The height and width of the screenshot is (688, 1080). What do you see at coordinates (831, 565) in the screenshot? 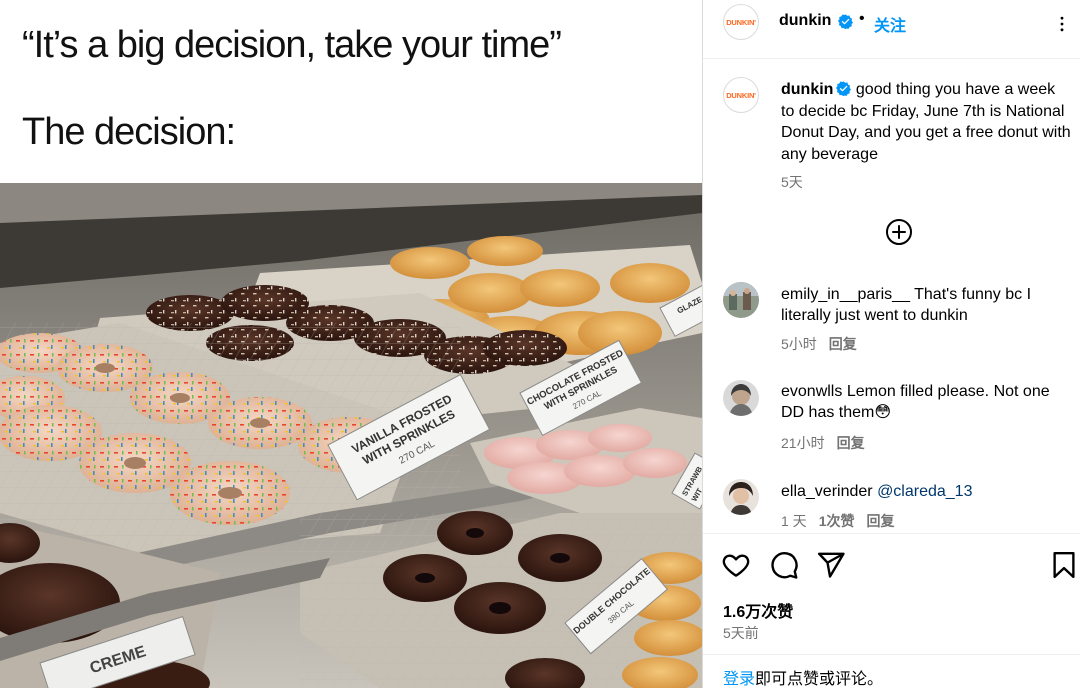
I see `share-icon` at bounding box center [831, 565].